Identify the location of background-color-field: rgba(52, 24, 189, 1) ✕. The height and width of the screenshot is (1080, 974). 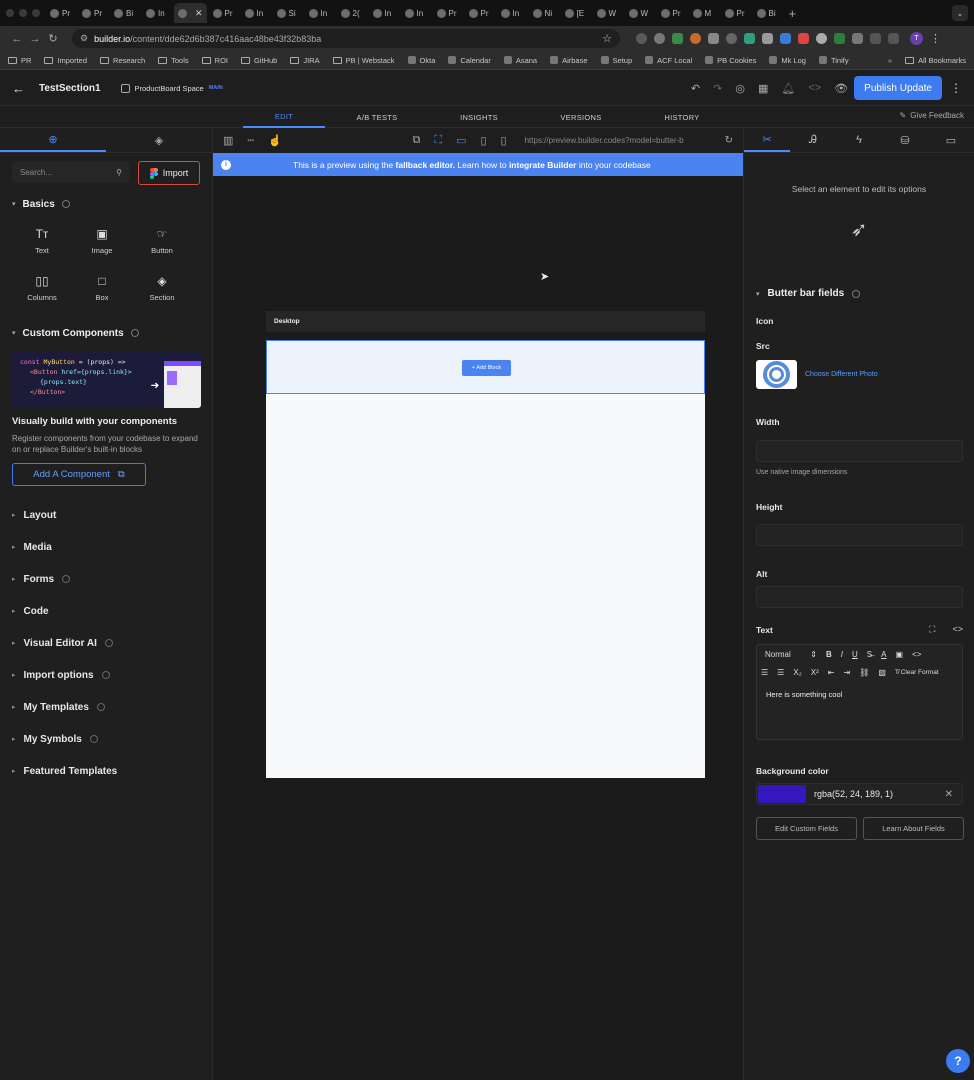
(859, 794).